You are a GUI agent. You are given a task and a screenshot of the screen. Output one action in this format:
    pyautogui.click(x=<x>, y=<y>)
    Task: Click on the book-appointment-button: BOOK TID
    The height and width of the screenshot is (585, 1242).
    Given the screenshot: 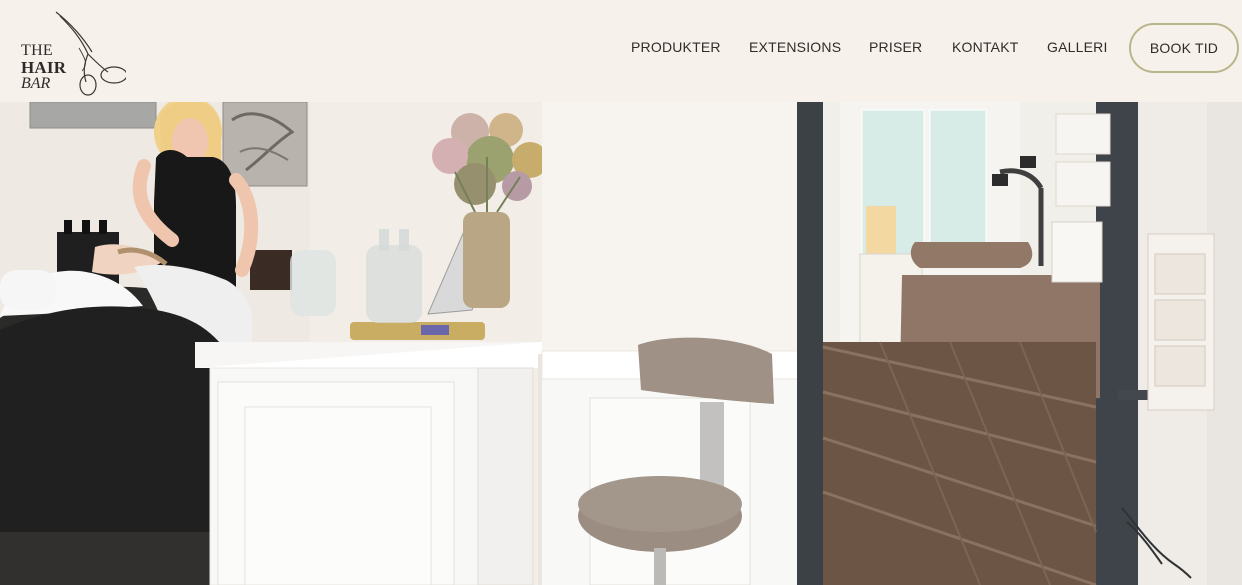 What is the action you would take?
    pyautogui.click(x=1184, y=48)
    